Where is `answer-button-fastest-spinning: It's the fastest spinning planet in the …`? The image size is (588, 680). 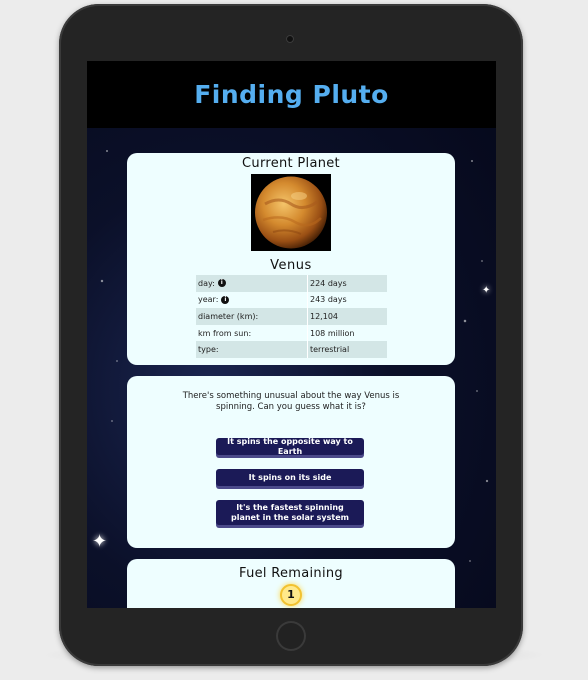
answer-button-fastest-spinning: It's the fastest spinning planet in the … is located at coordinates (290, 512).